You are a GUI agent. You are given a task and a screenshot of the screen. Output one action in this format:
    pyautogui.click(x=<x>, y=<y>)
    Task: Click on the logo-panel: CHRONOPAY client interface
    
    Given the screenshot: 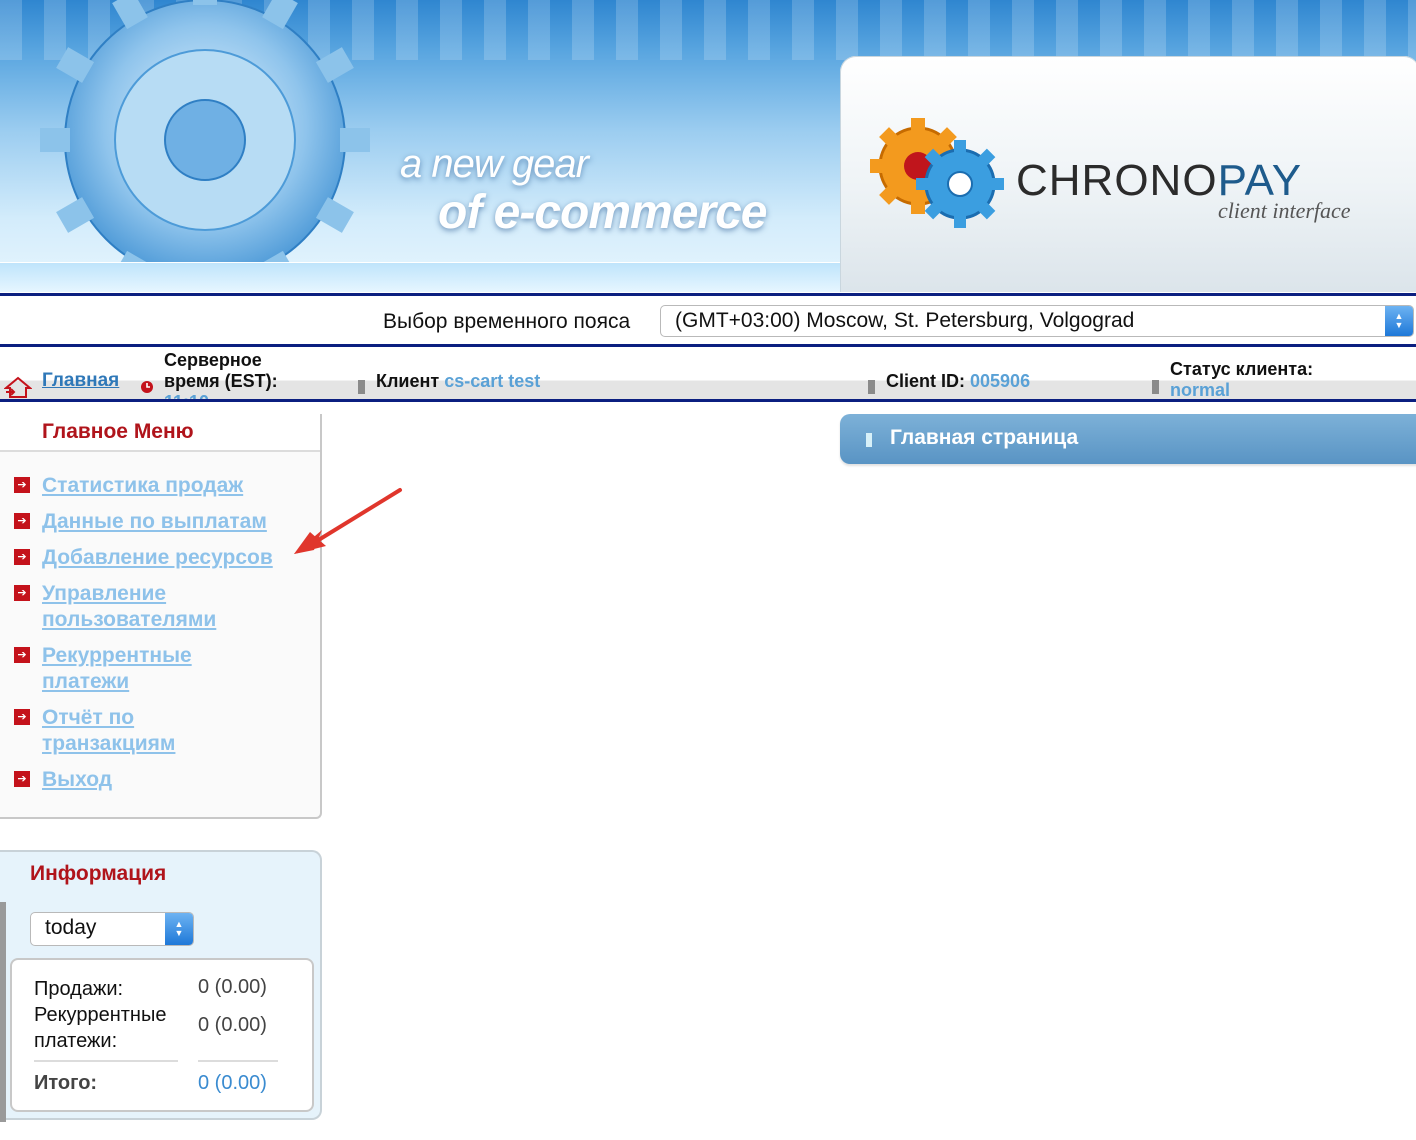 What is the action you would take?
    pyautogui.click(x=1128, y=174)
    